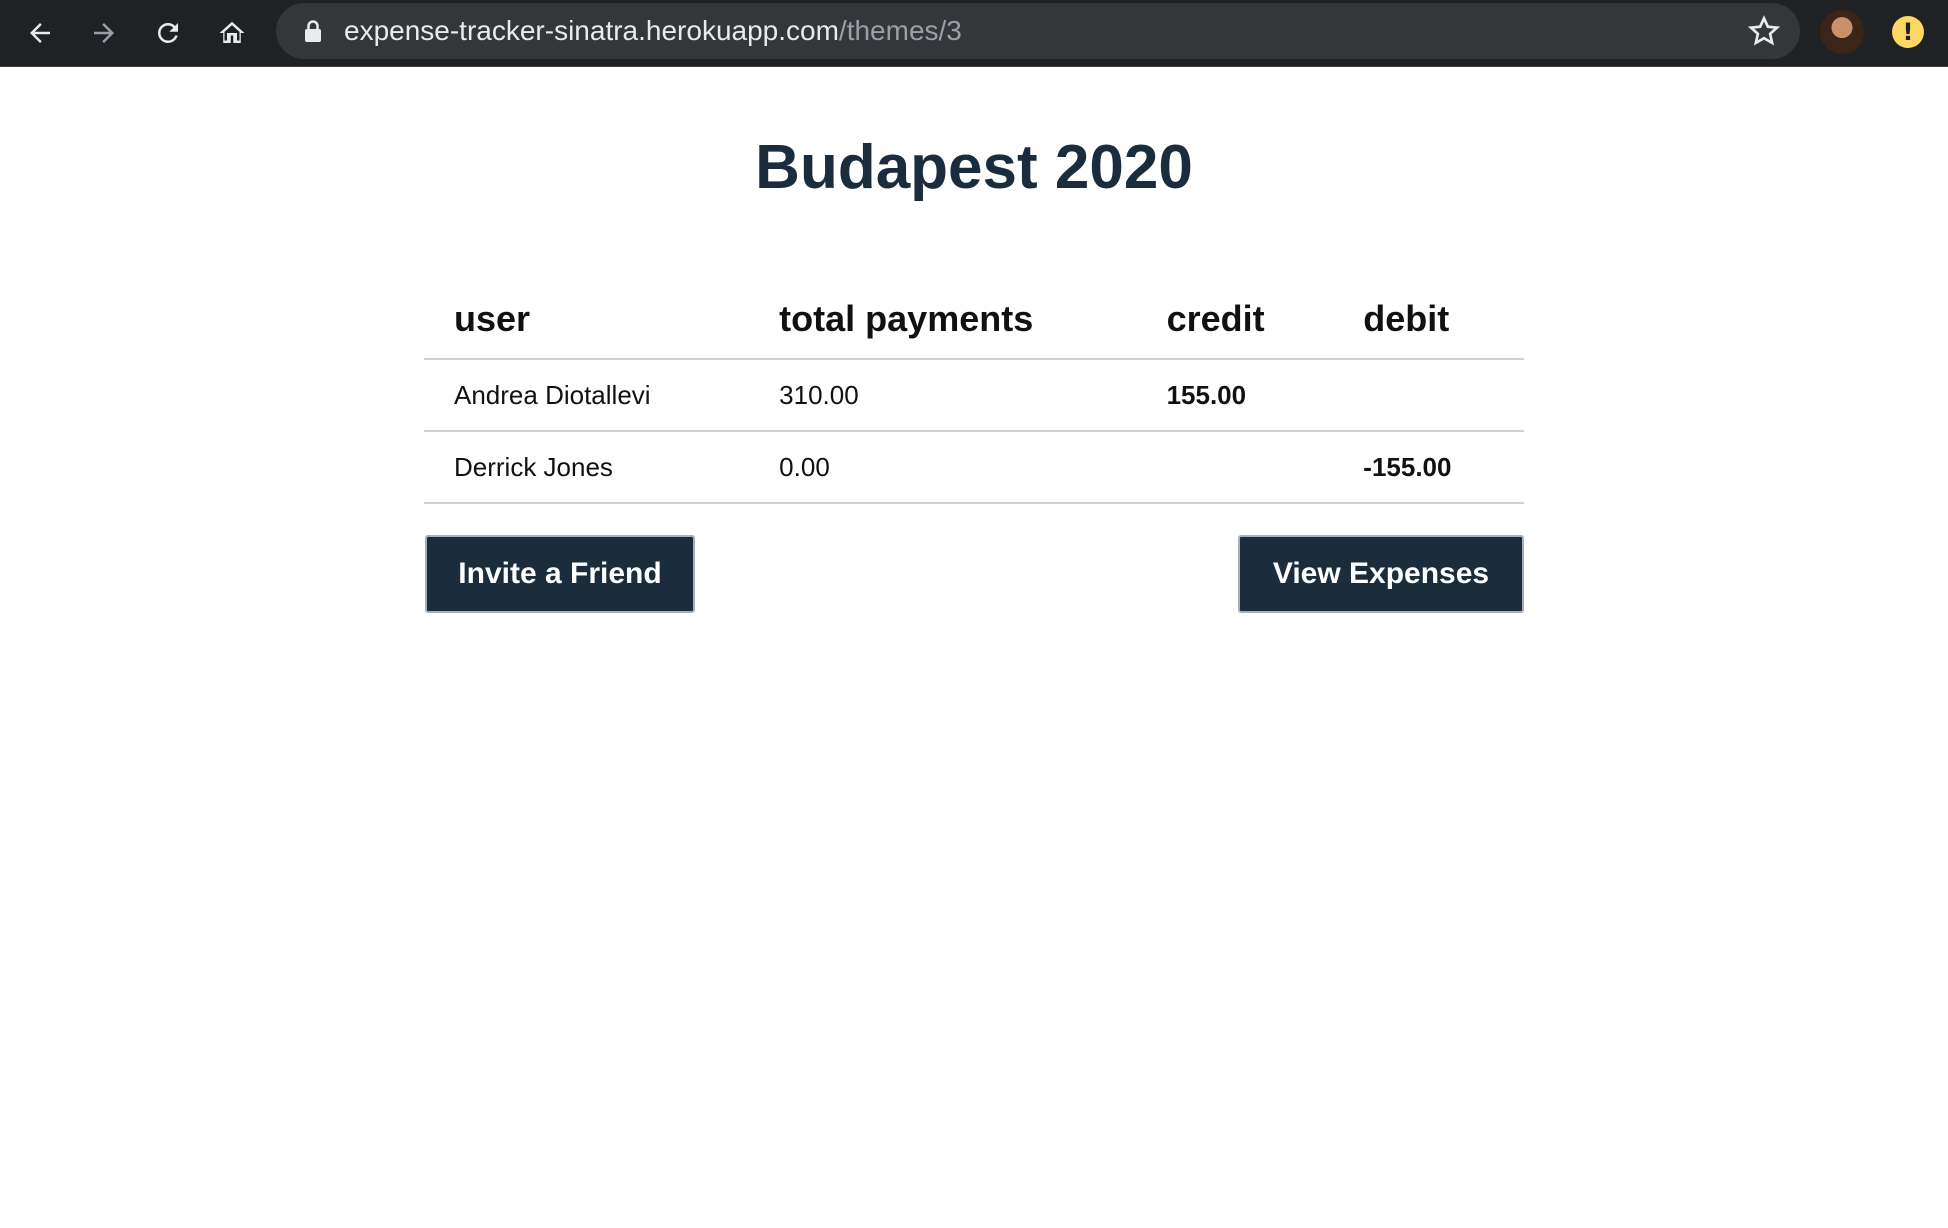  Describe the element at coordinates (974, 167) in the screenshot. I see `page-title: Budapest 2020` at that location.